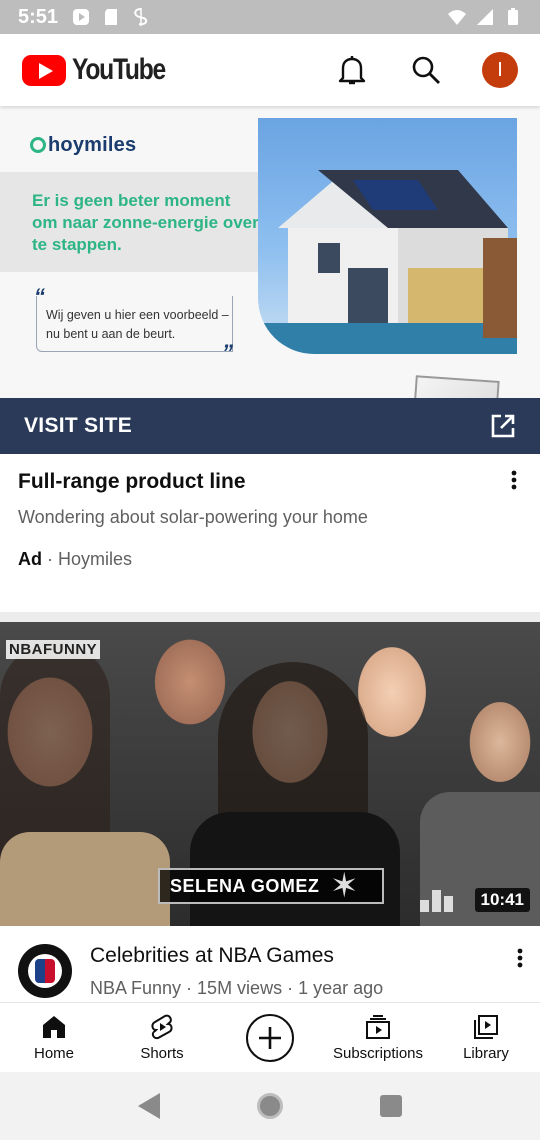 The image size is (540, 1140). I want to click on video-more-button, so click(520, 958).